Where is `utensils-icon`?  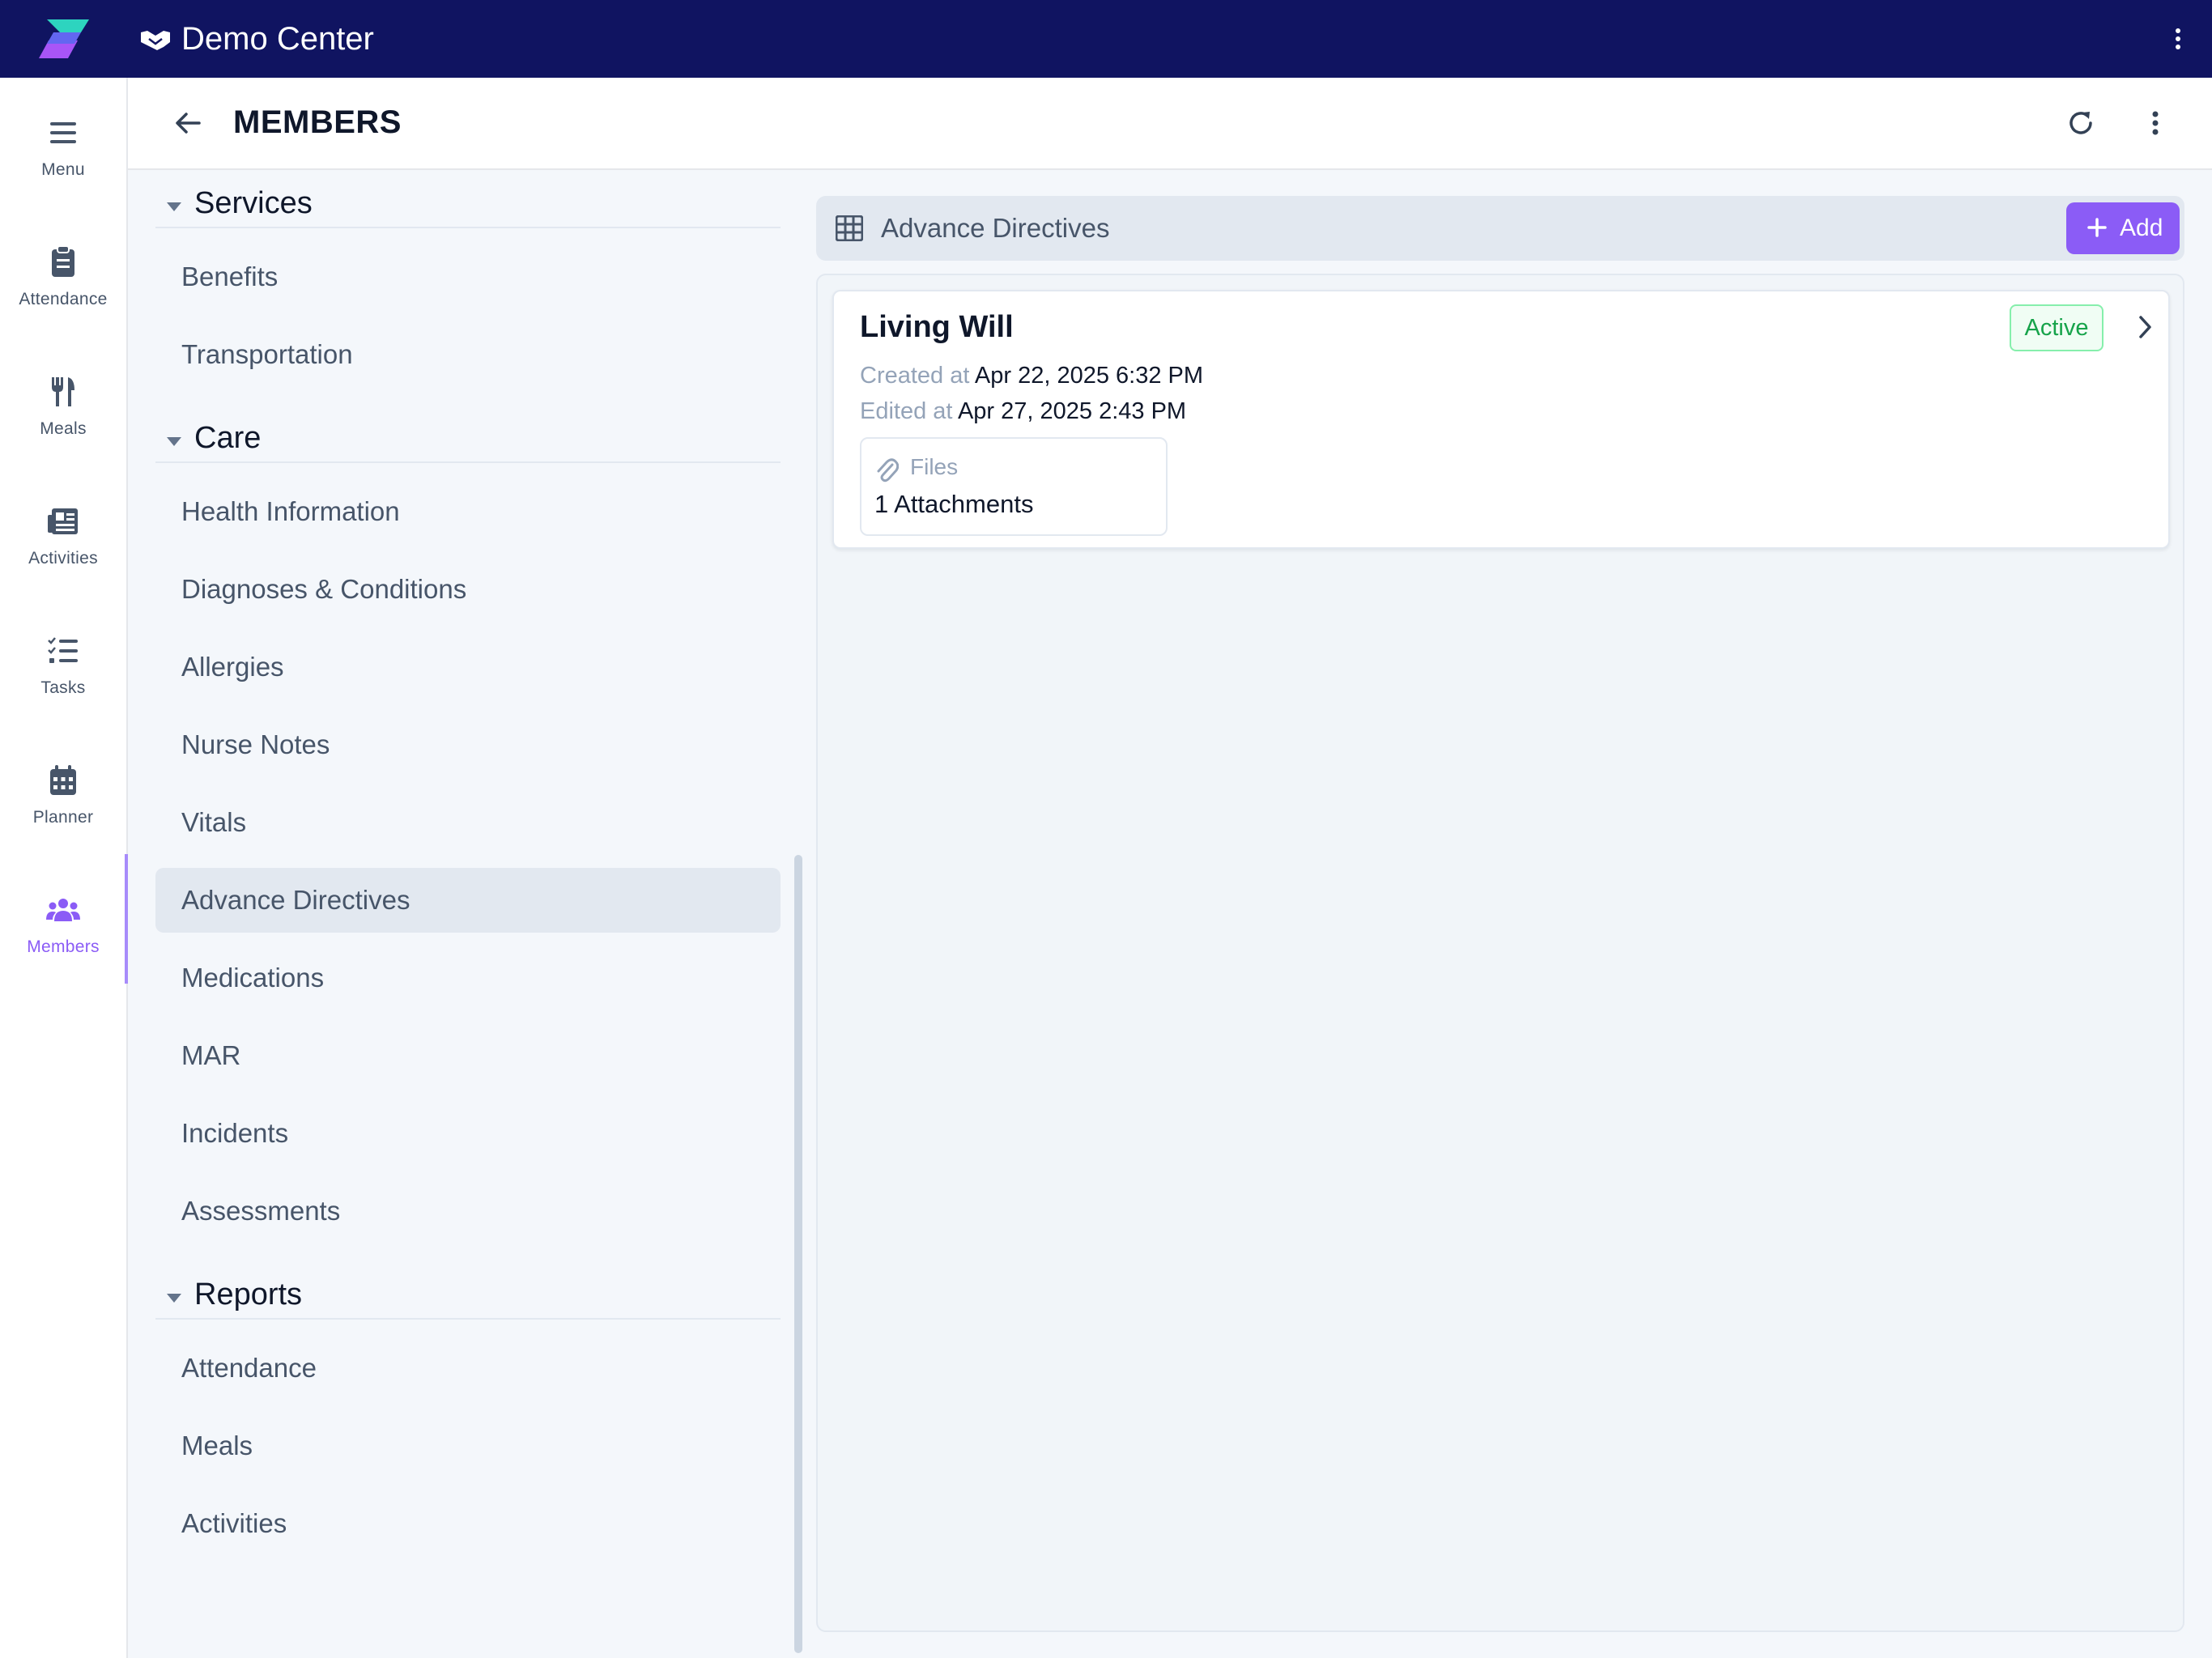
utensils-icon is located at coordinates (63, 391).